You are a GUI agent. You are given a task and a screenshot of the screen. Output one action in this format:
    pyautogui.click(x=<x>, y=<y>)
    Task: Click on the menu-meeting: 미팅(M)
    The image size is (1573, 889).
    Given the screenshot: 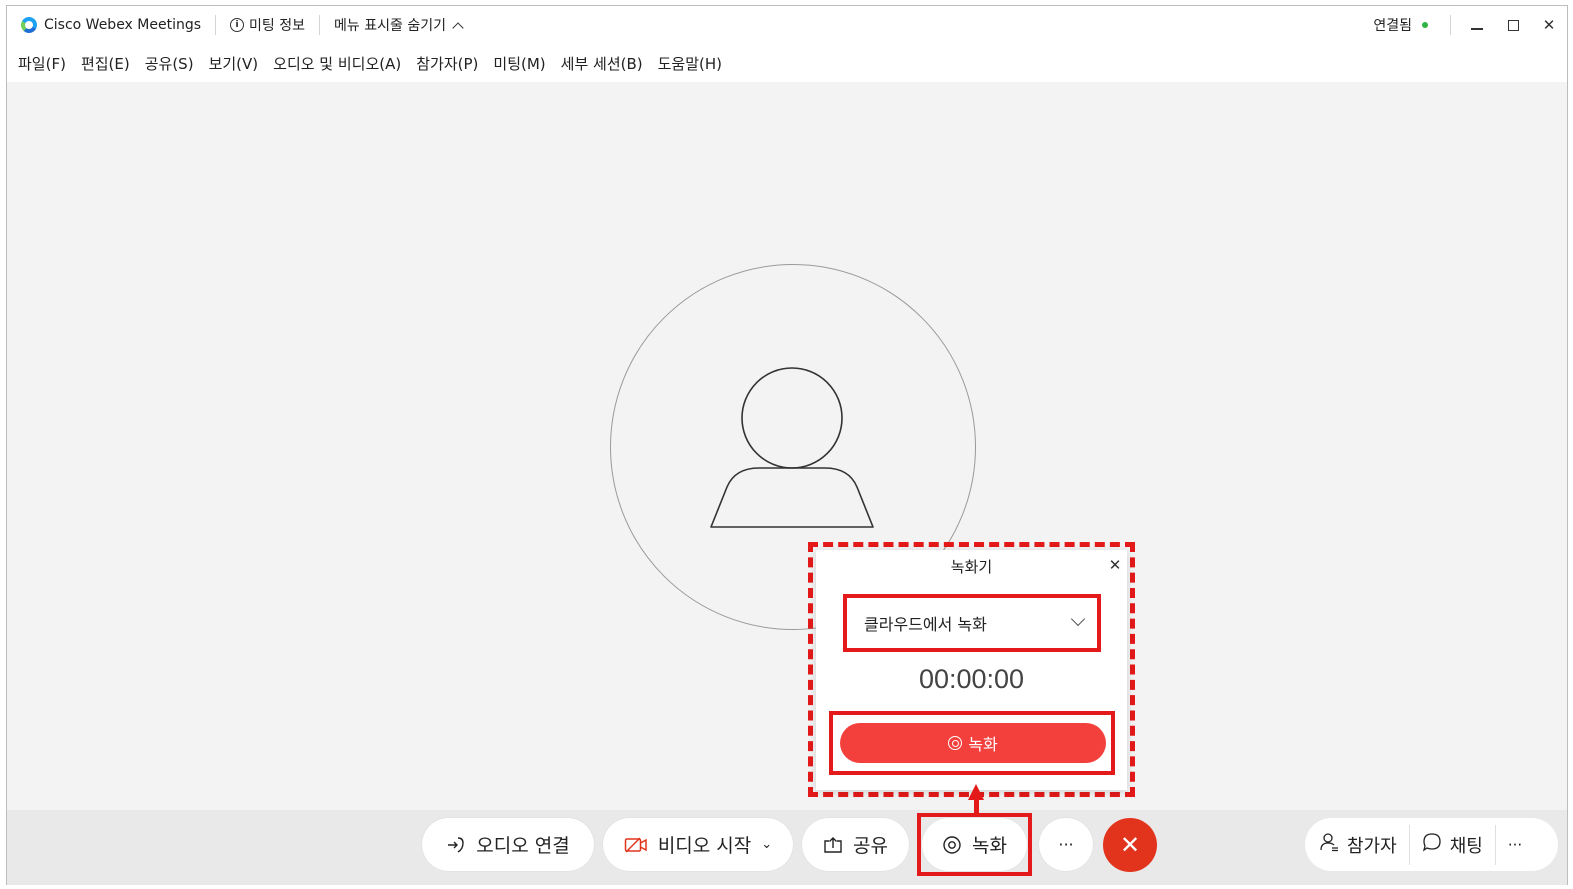 What is the action you would take?
    pyautogui.click(x=519, y=63)
    